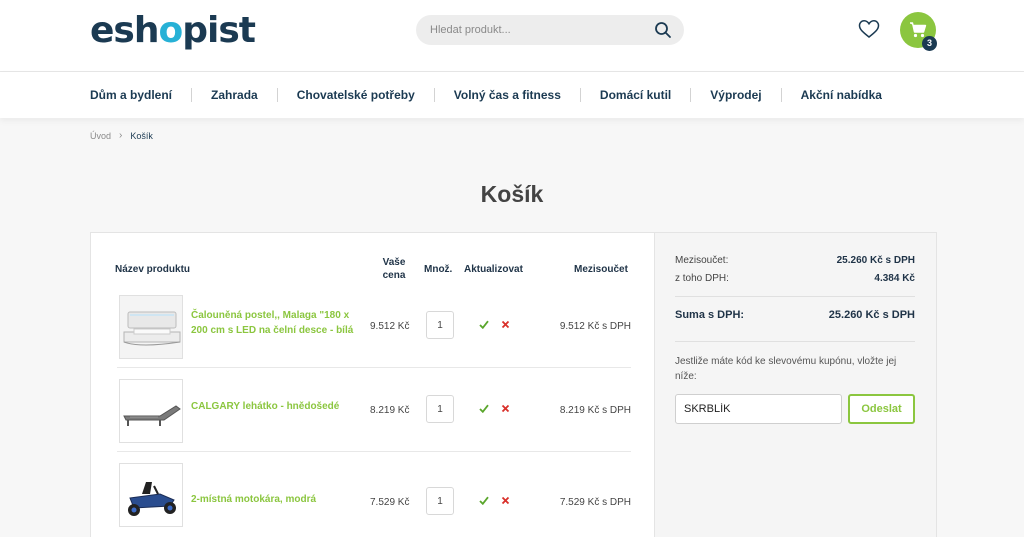 The height and width of the screenshot is (537, 1024). I want to click on breadcrumb: Úvod › Košík, so click(121, 135).